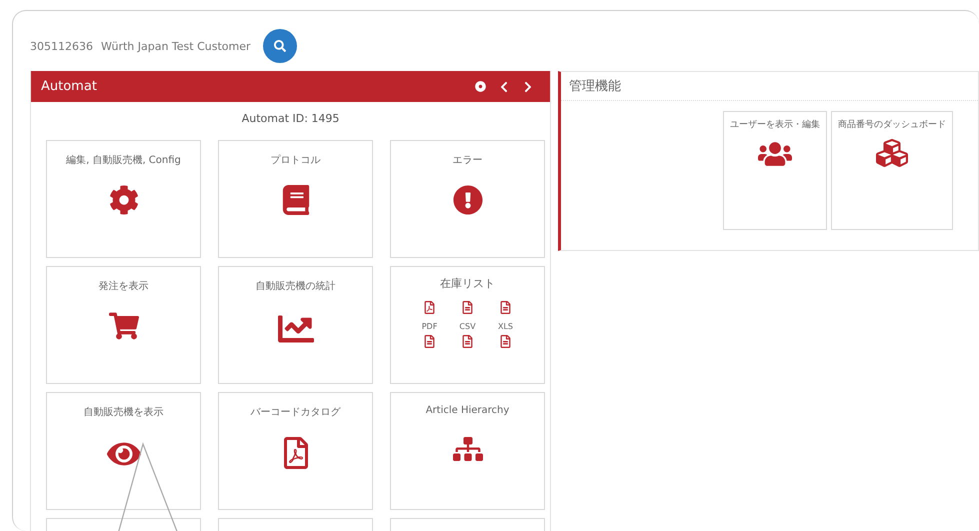  What do you see at coordinates (892, 170) in the screenshot?
I see `menu-tile: 商品番号のダッシュボード` at bounding box center [892, 170].